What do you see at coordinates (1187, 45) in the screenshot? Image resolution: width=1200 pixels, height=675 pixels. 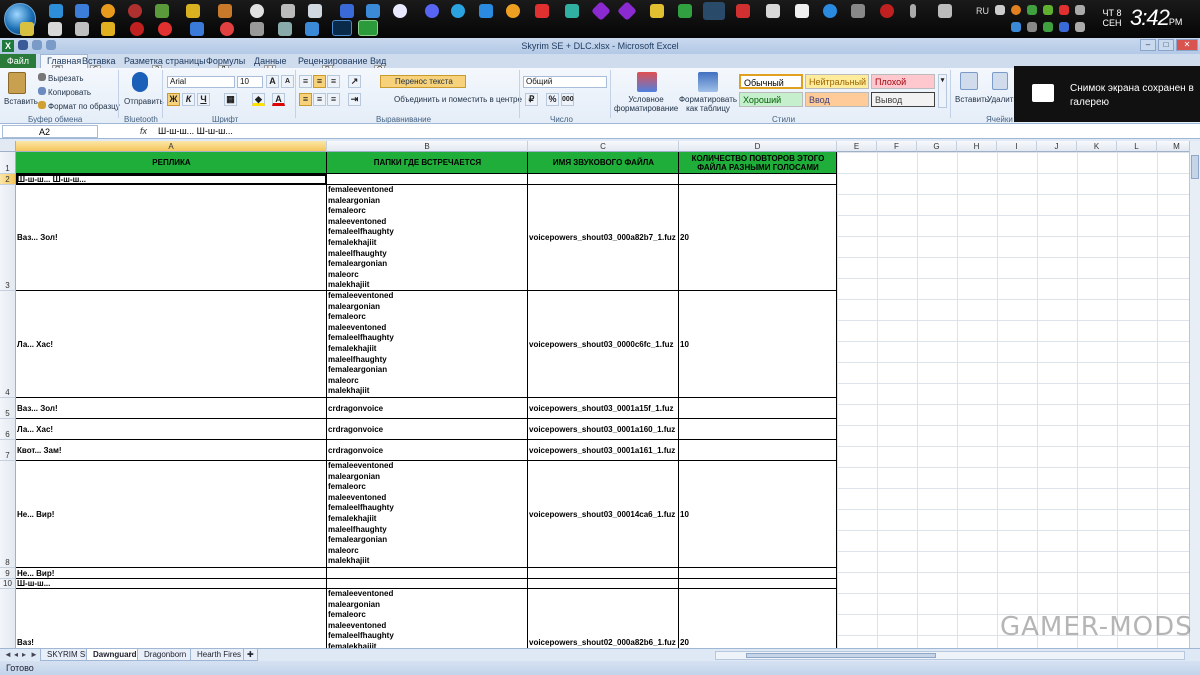 I see `close-button: ✕` at bounding box center [1187, 45].